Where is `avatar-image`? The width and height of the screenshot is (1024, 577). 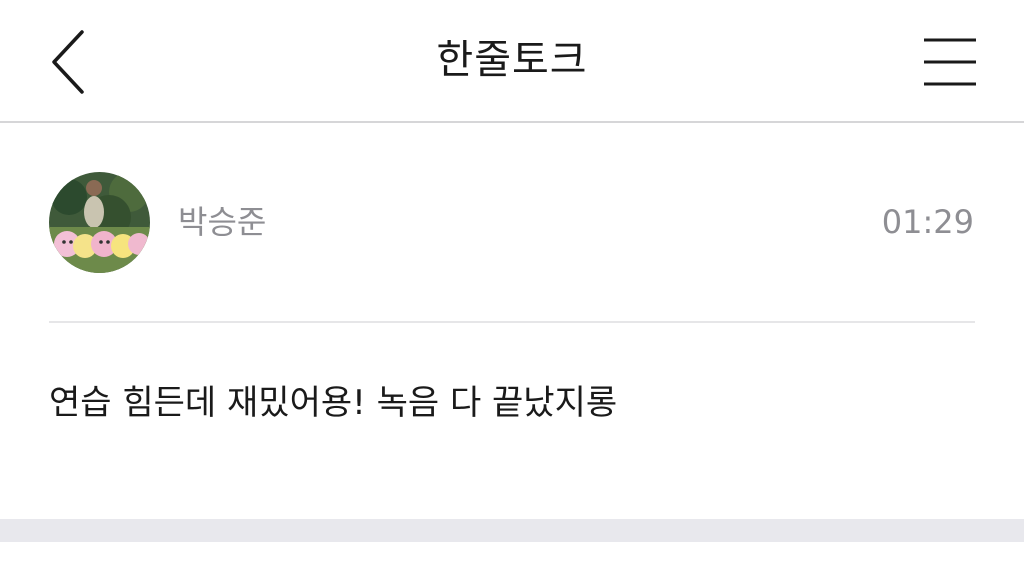 avatar-image is located at coordinates (99, 222).